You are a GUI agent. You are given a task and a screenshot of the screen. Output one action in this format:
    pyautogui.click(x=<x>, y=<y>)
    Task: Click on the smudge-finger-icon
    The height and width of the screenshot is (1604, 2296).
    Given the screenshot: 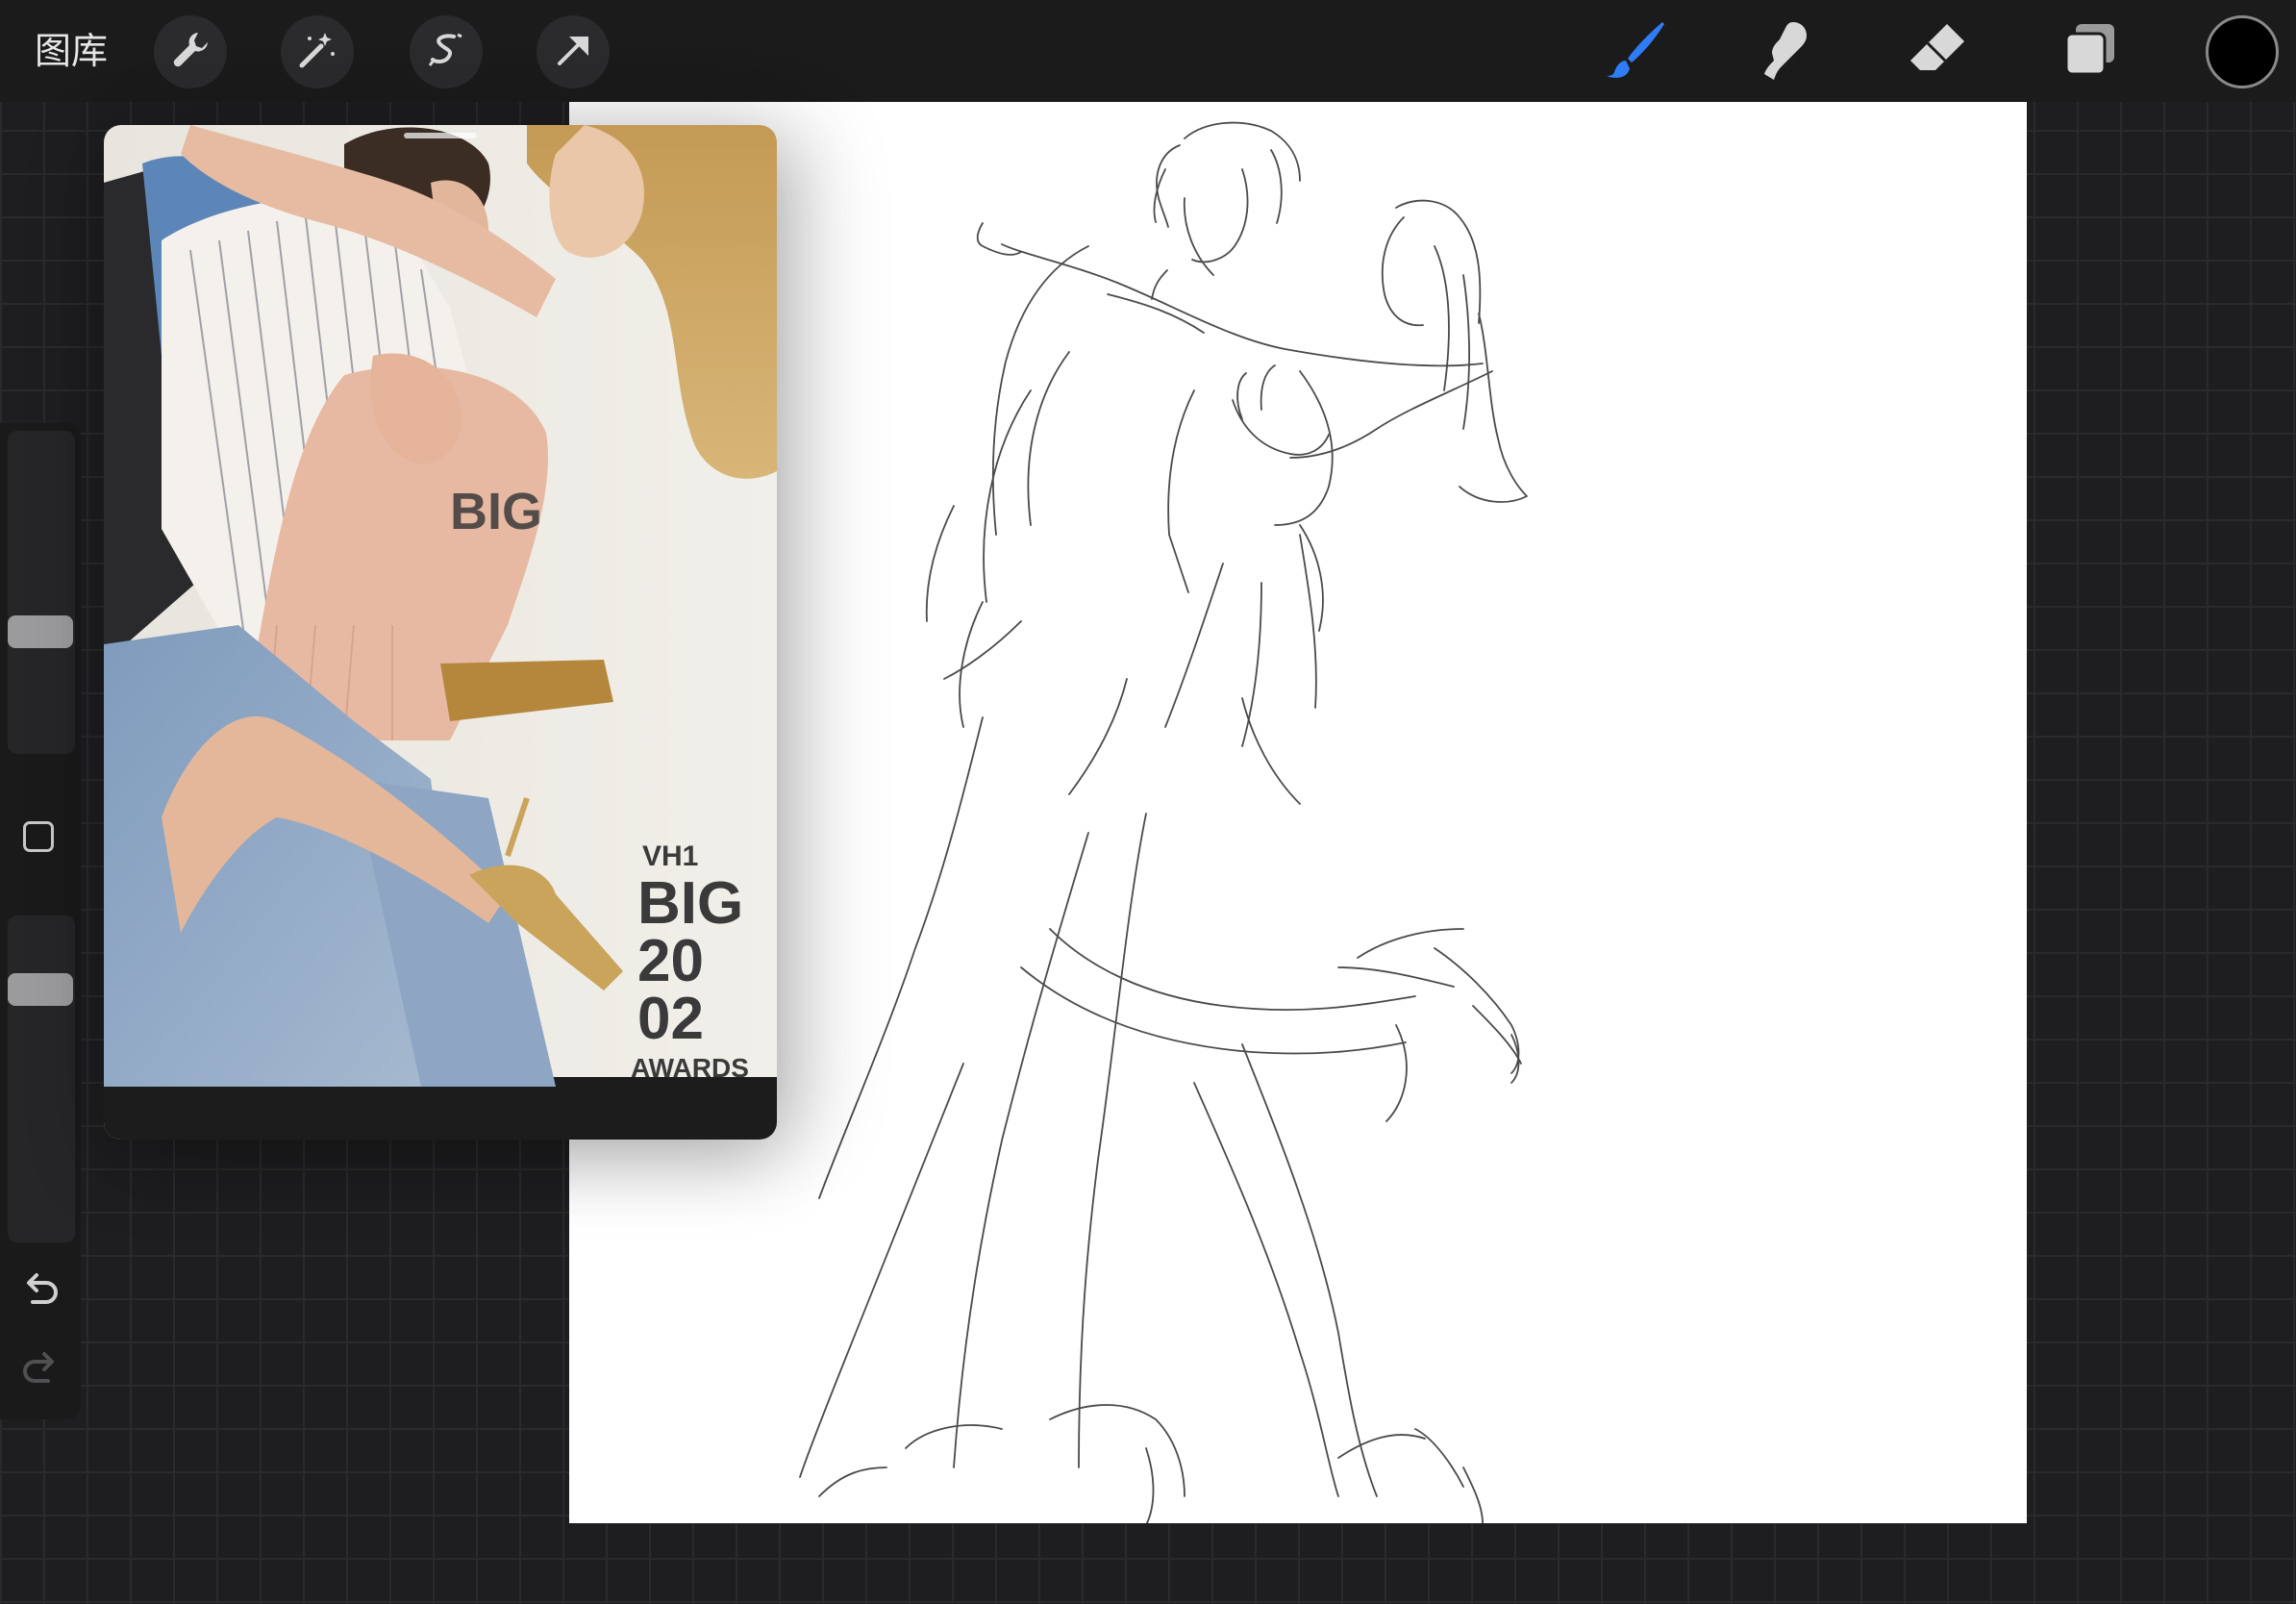 What is the action you would take?
    pyautogui.click(x=1786, y=52)
    